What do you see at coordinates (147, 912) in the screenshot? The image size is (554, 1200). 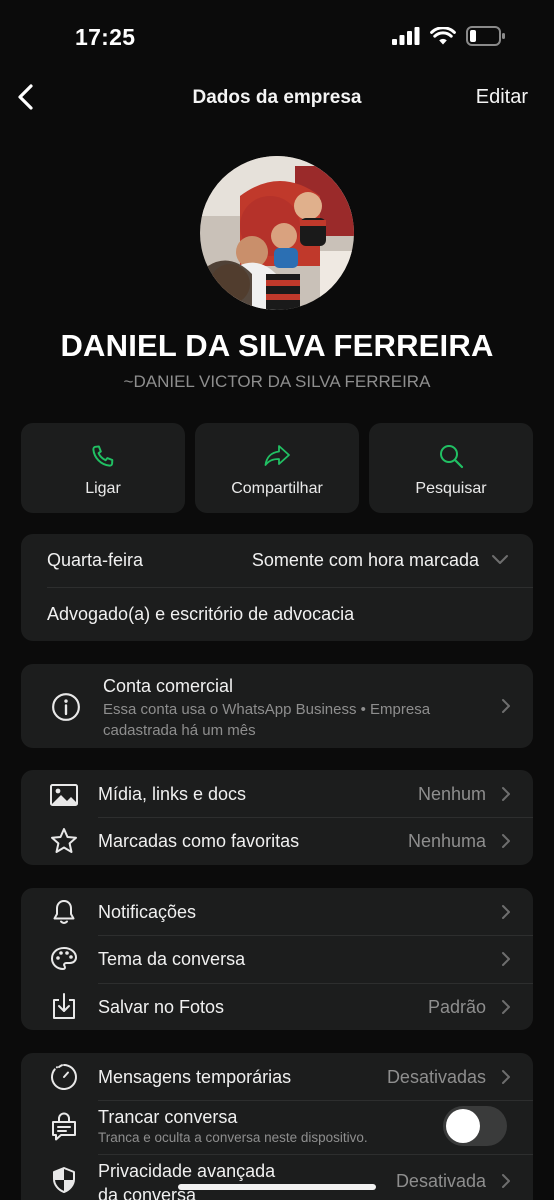 I see `notifications-label: Notificações` at bounding box center [147, 912].